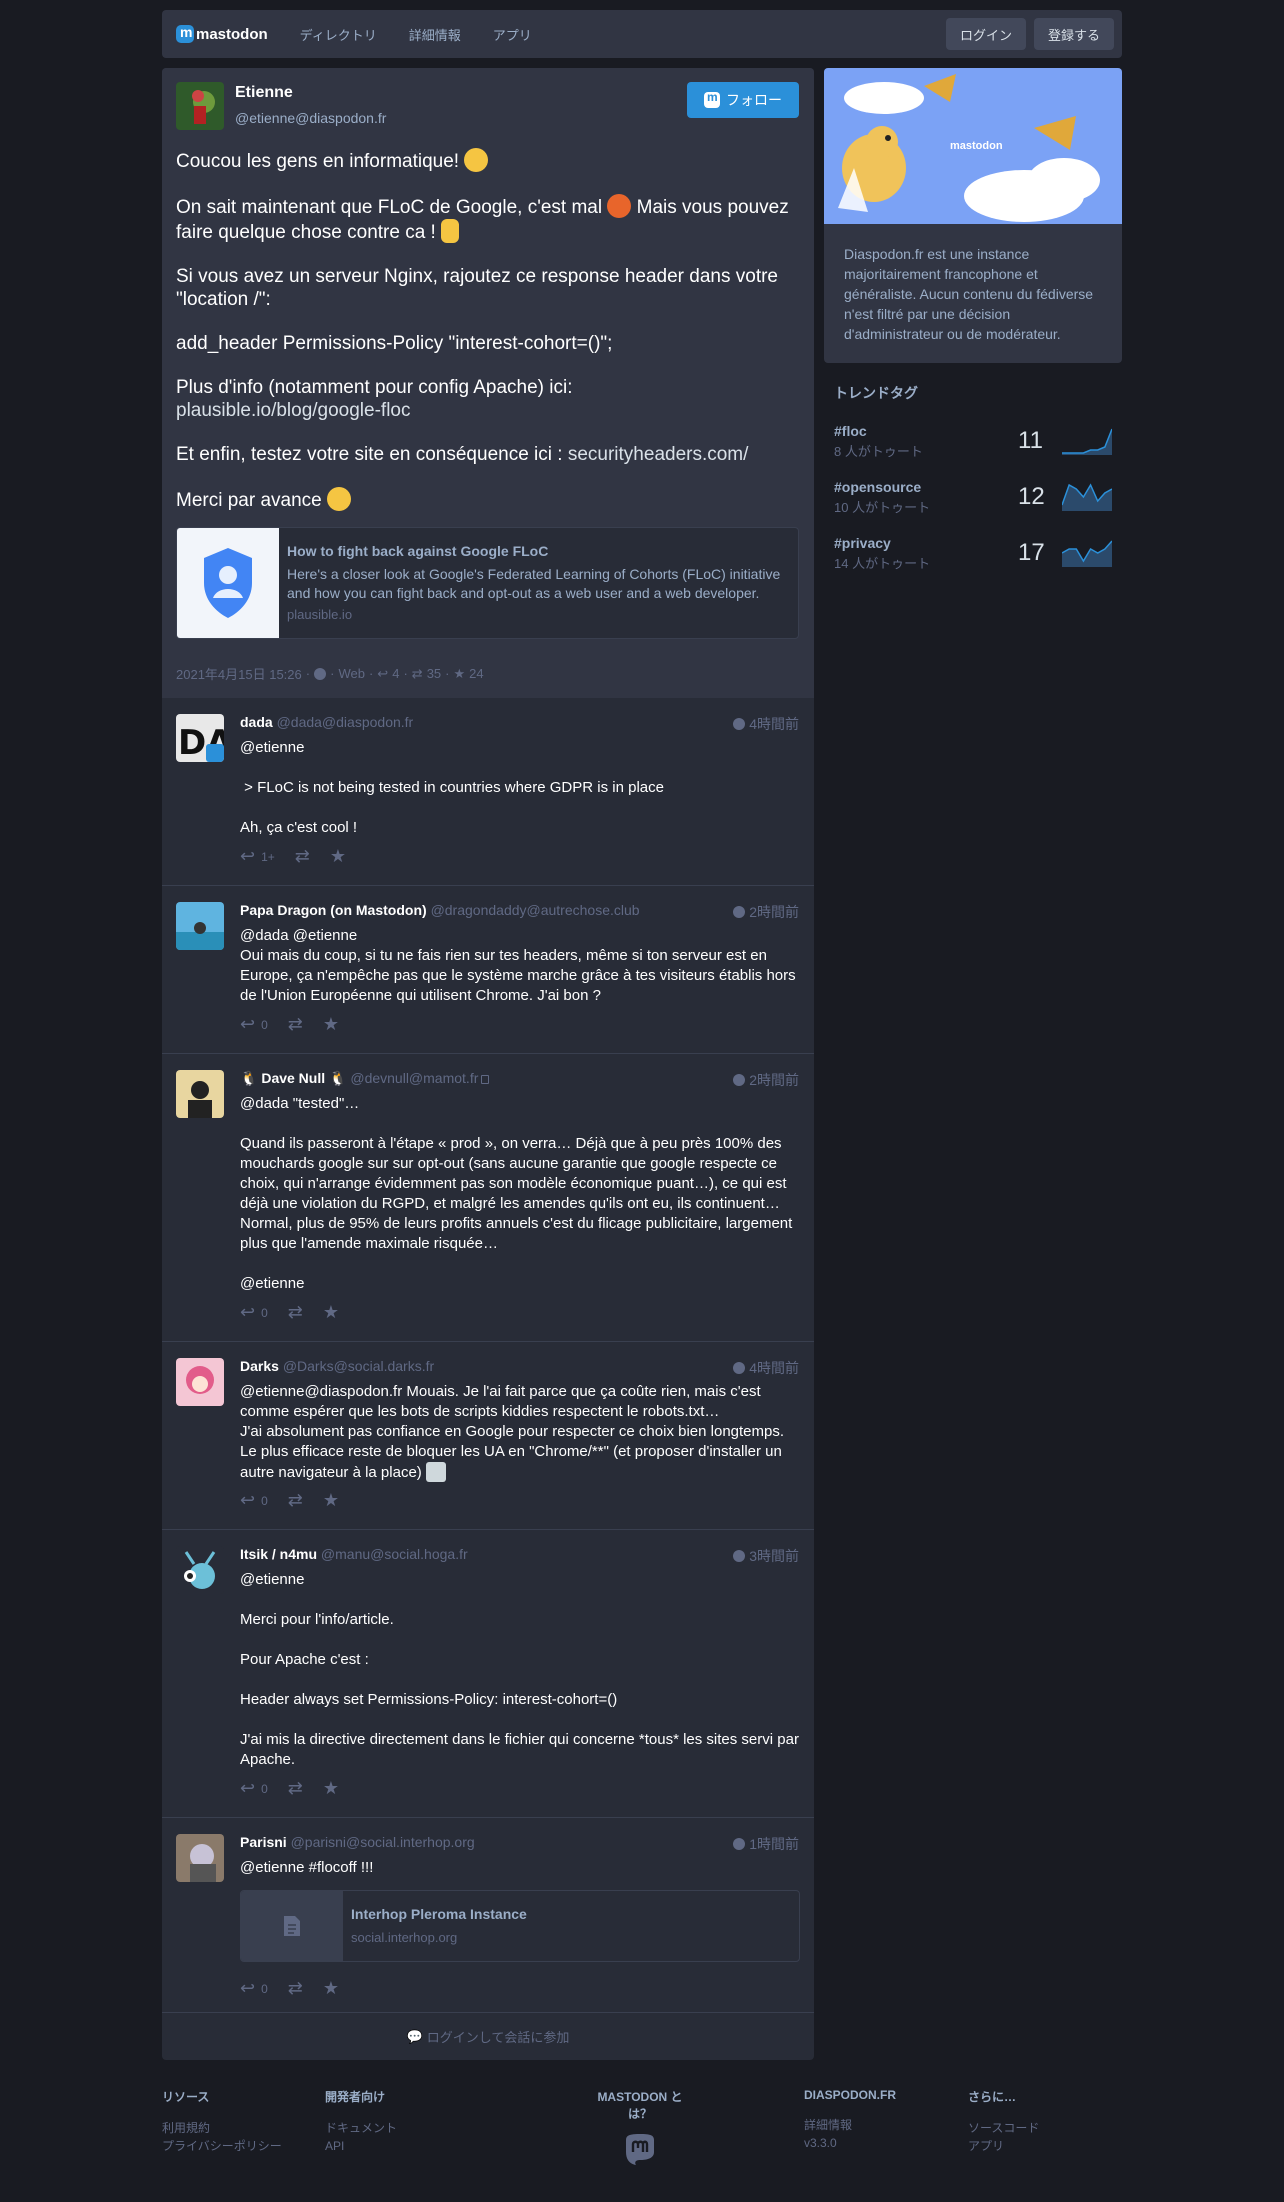 This screenshot has width=1284, height=2202. Describe the element at coordinates (862, 543) in the screenshot. I see `trend-tag: #privacy` at that location.